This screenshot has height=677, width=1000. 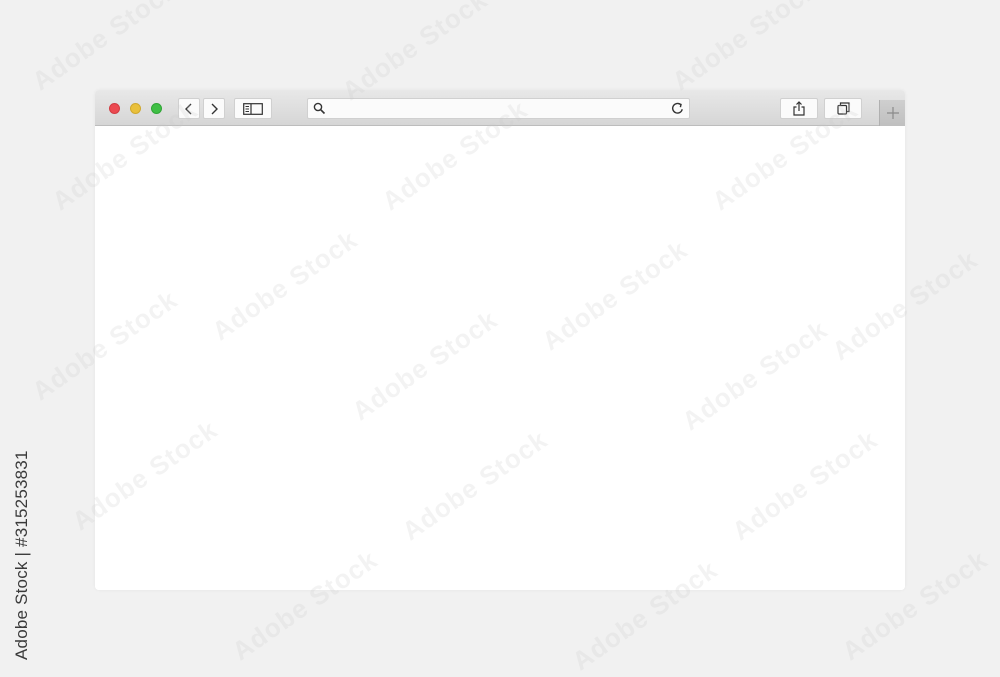 What do you see at coordinates (135, 108) in the screenshot?
I see `window-minimize-button` at bounding box center [135, 108].